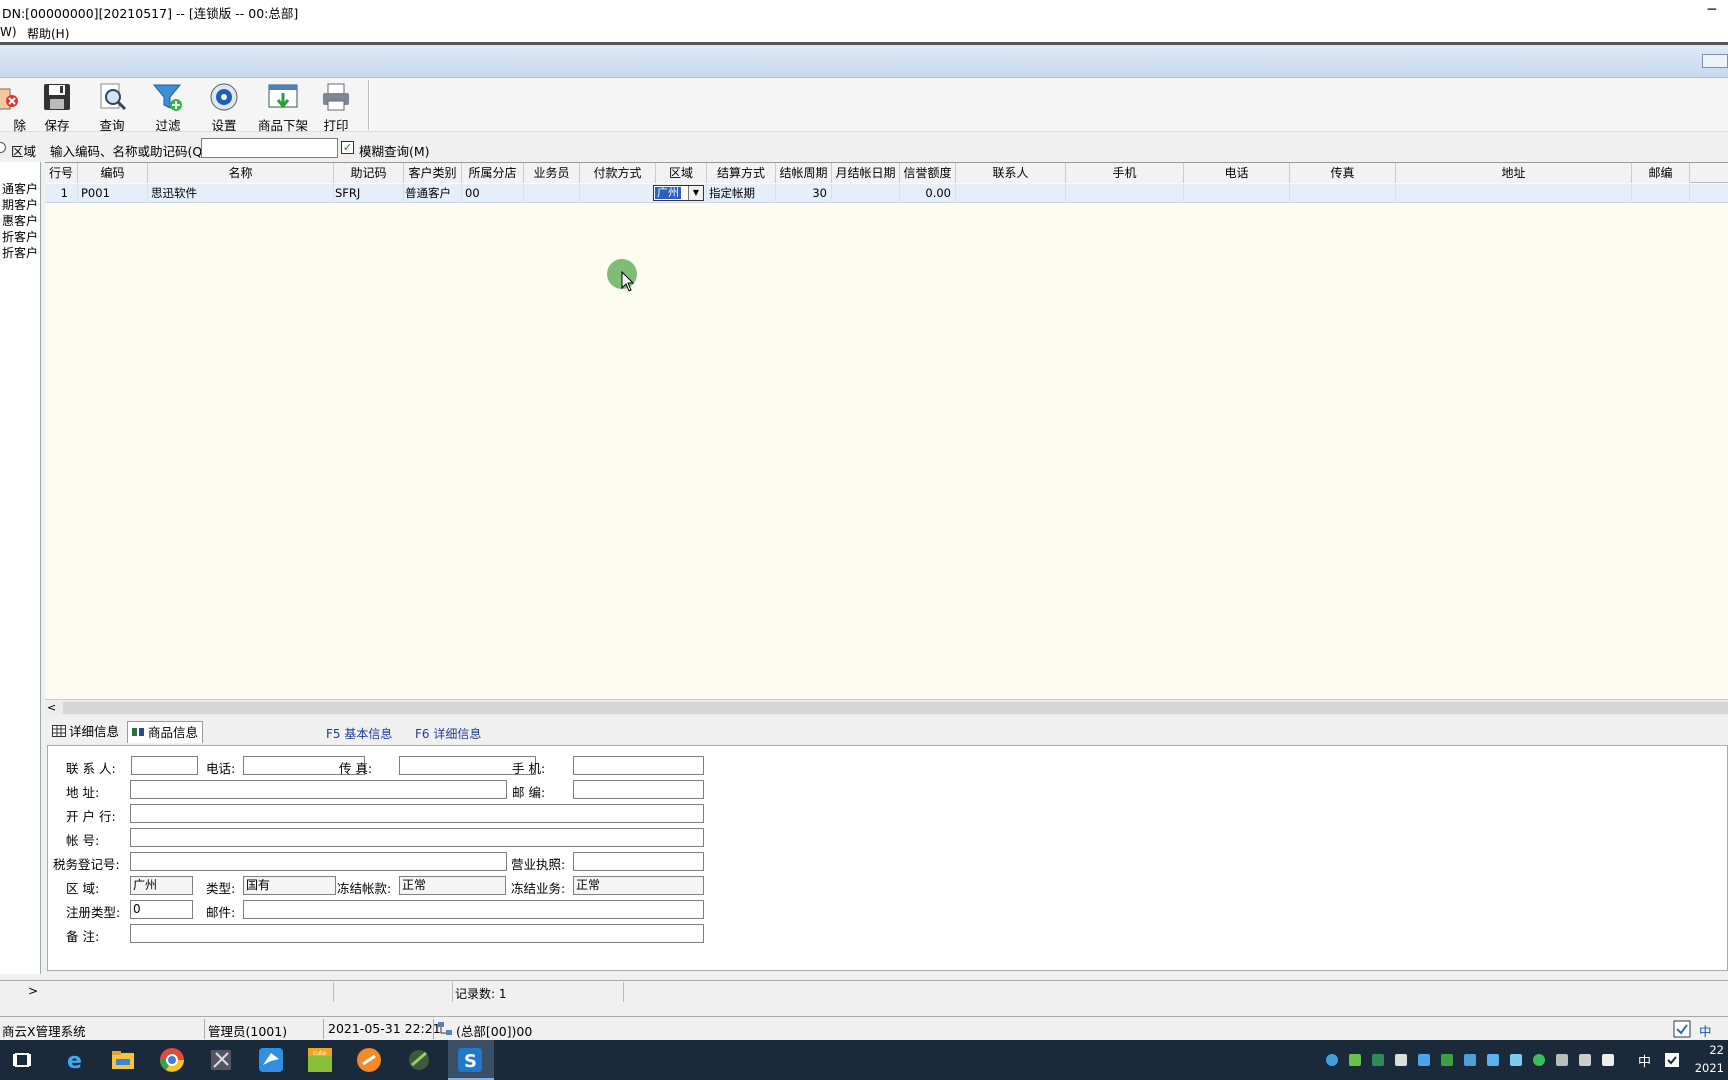 Image resolution: width=1728 pixels, height=1080 pixels. What do you see at coordinates (51, 707) in the screenshot?
I see `scroll-left-icon: <` at bounding box center [51, 707].